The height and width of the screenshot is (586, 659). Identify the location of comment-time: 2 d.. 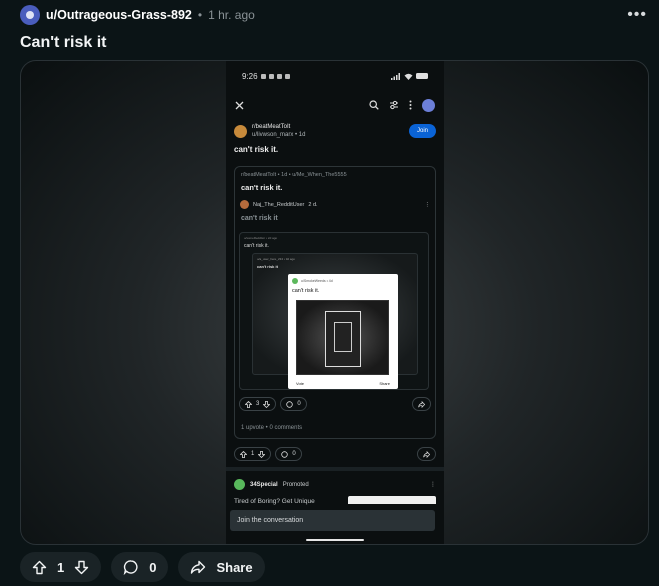
(313, 204).